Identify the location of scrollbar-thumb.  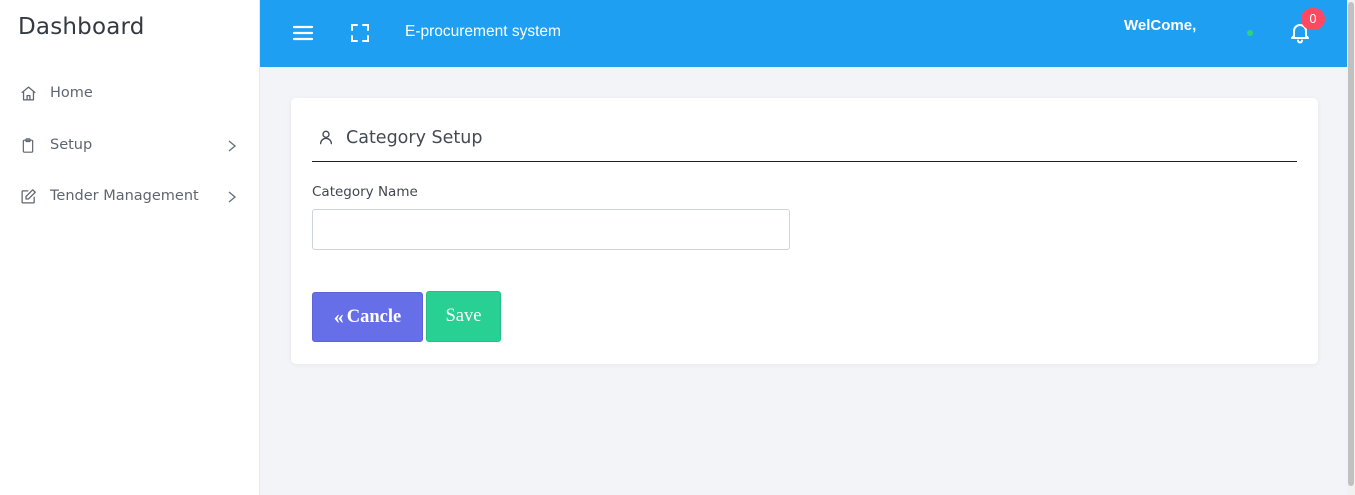
(1351, 244).